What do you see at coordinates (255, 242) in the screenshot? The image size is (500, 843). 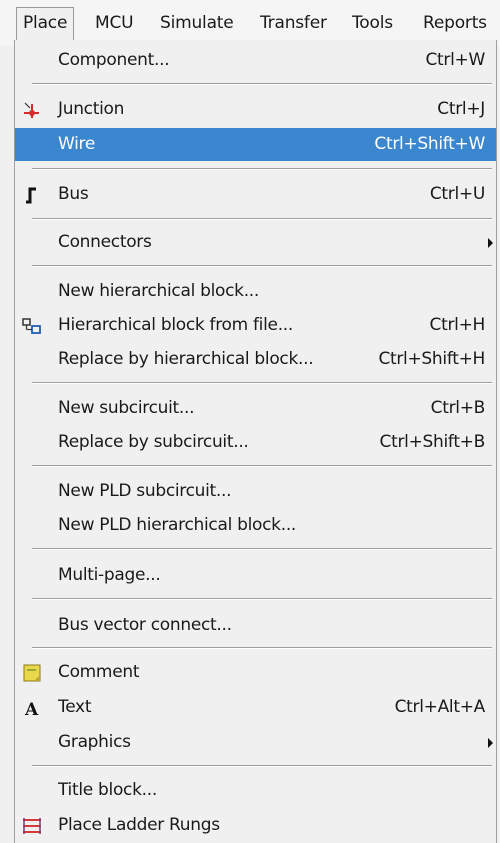 I see `menu-item-connectors: Connectors` at bounding box center [255, 242].